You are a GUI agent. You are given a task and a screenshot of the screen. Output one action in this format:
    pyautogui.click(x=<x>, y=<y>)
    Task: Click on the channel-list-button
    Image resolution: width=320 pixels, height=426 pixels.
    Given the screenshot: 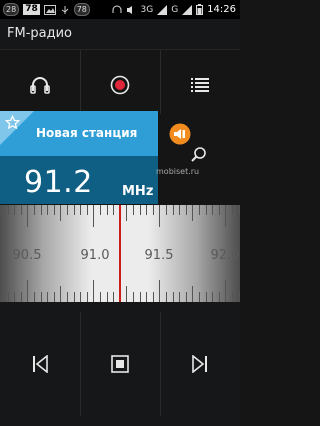 What is the action you would take?
    pyautogui.click(x=200, y=85)
    